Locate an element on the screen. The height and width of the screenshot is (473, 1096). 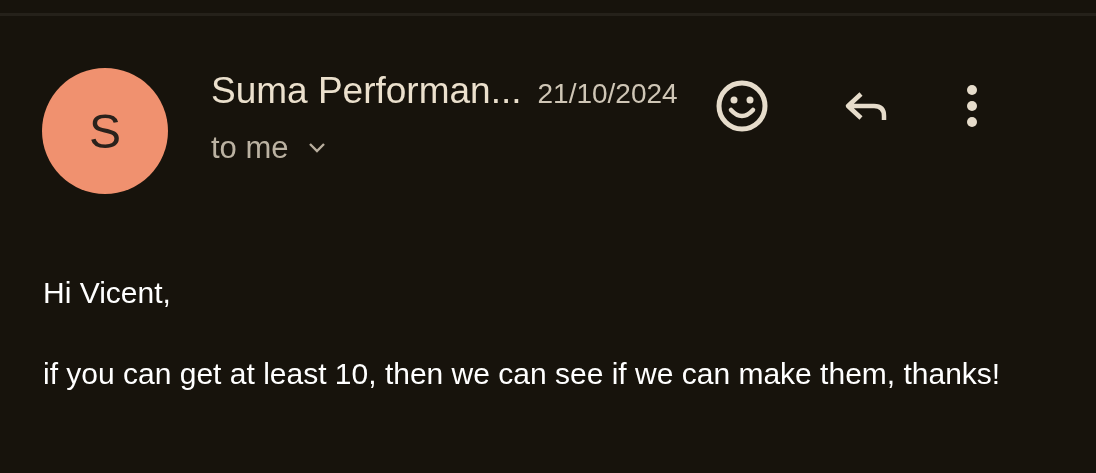
avatar: S is located at coordinates (105, 131).